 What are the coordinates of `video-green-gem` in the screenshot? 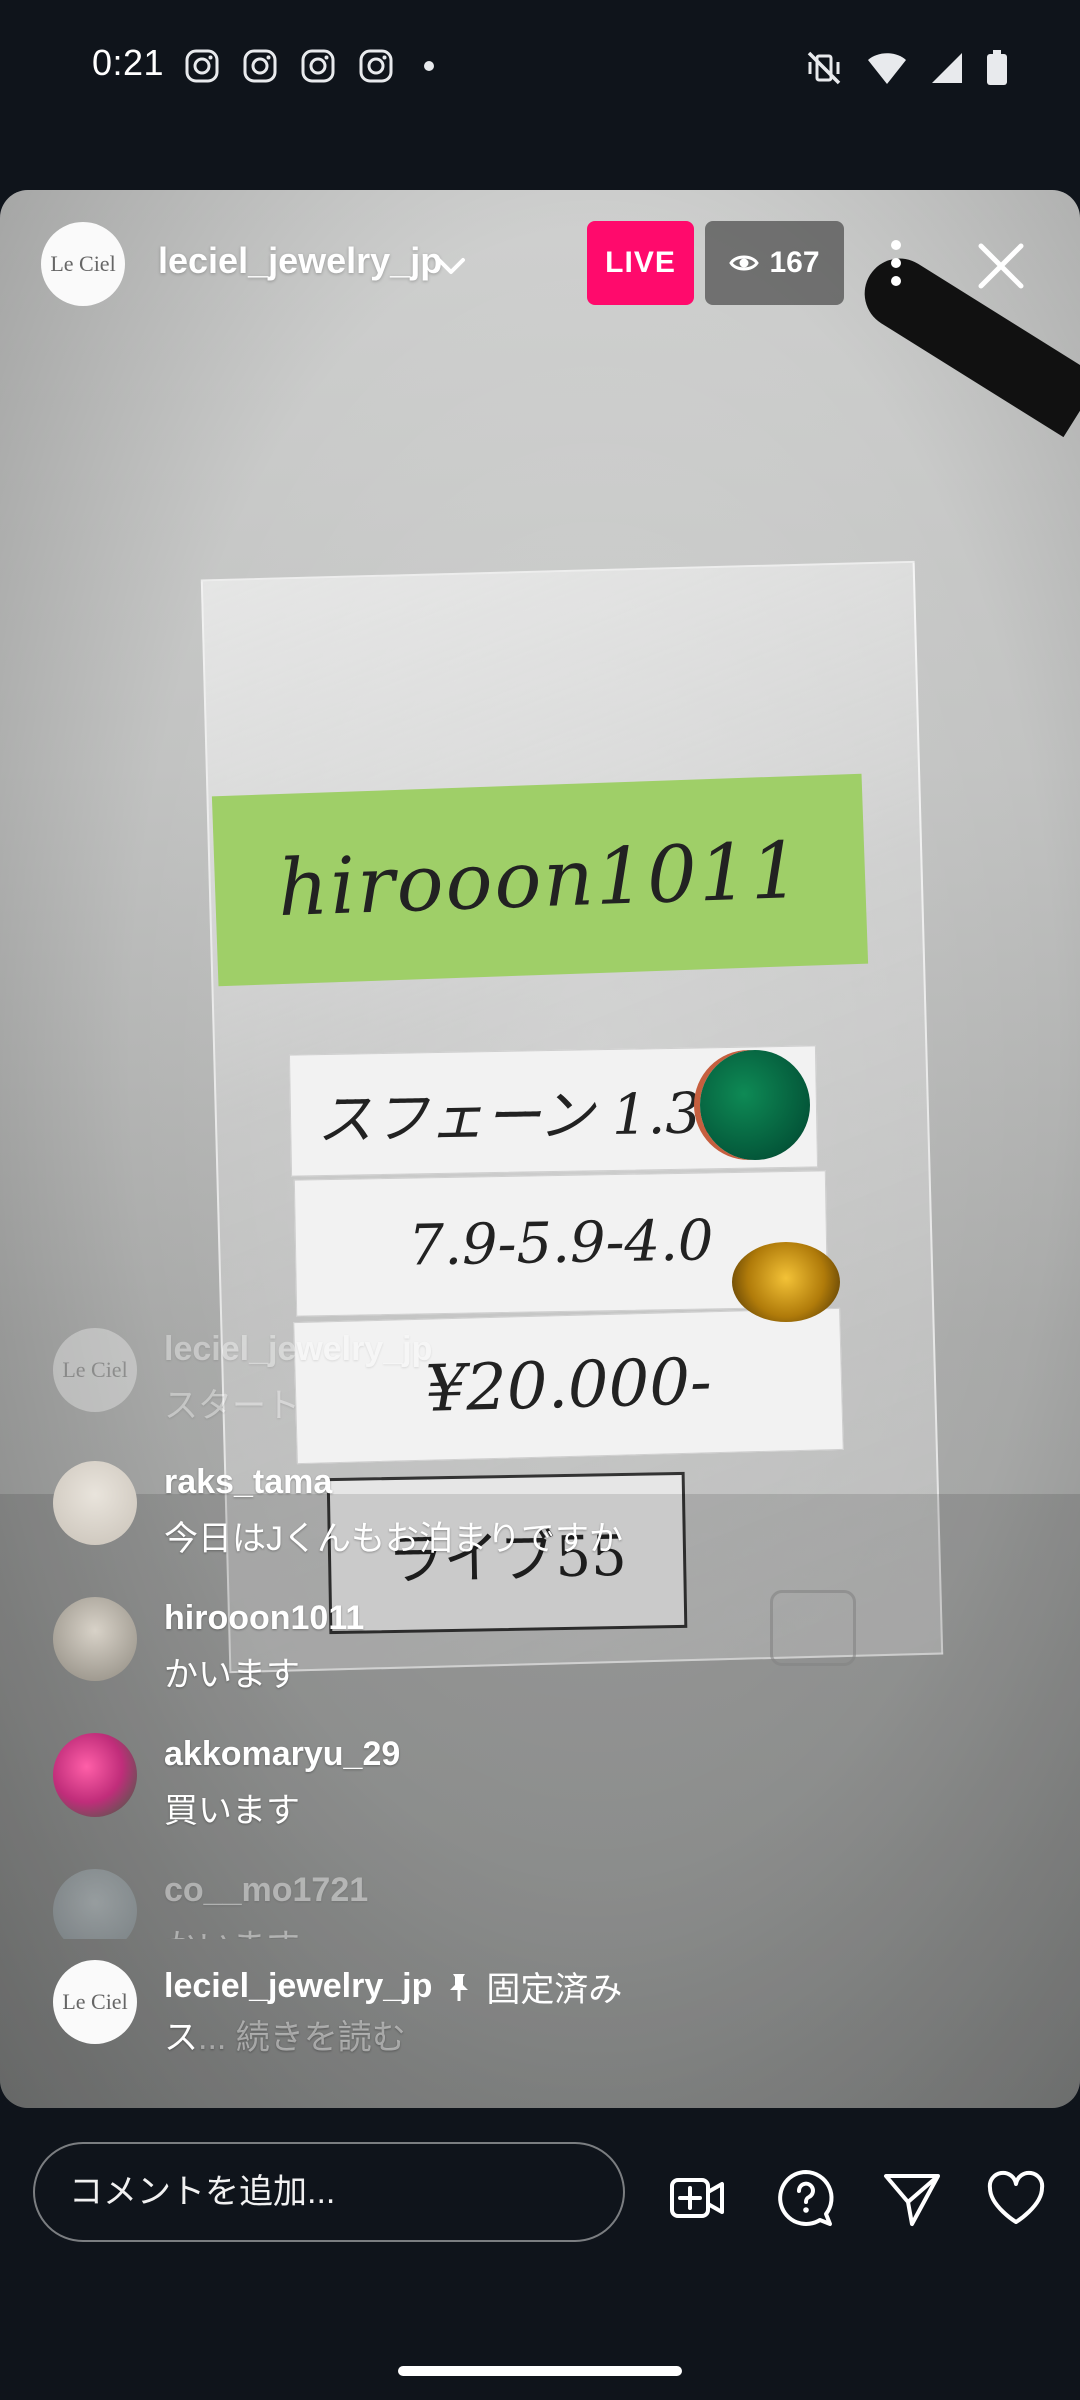 It's located at (755, 1105).